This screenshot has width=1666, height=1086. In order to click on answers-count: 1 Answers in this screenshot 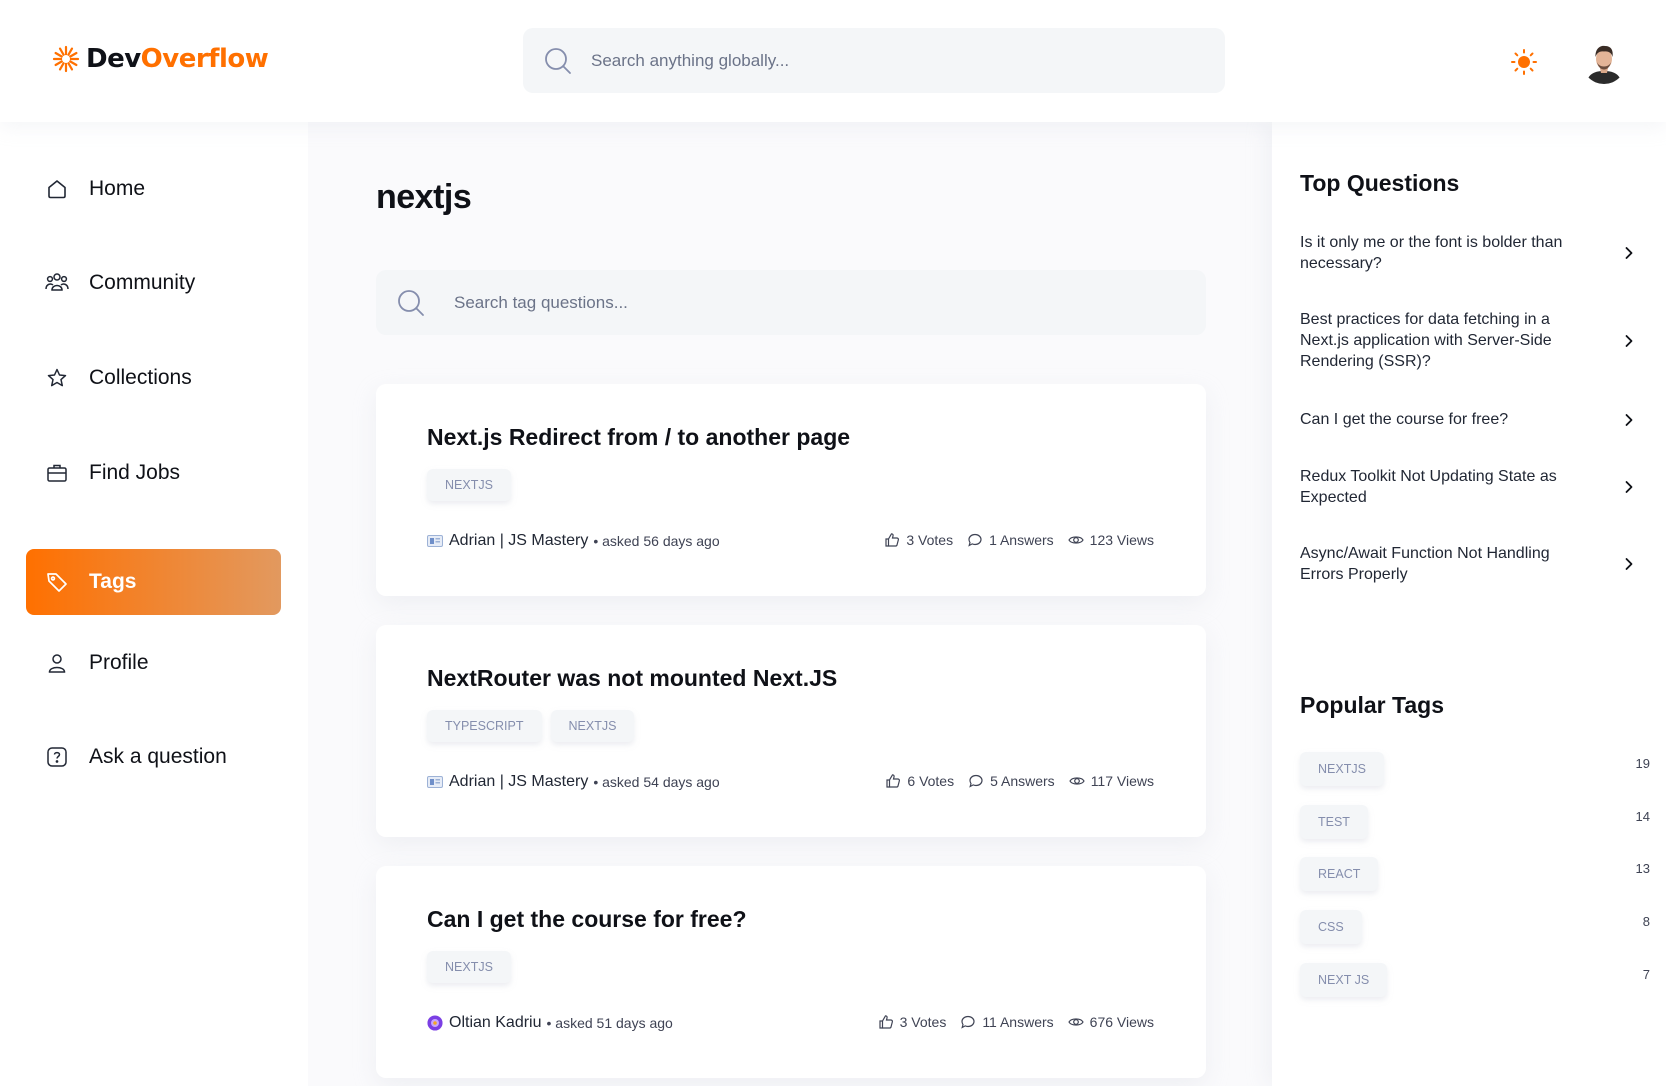, I will do `click(1021, 540)`.